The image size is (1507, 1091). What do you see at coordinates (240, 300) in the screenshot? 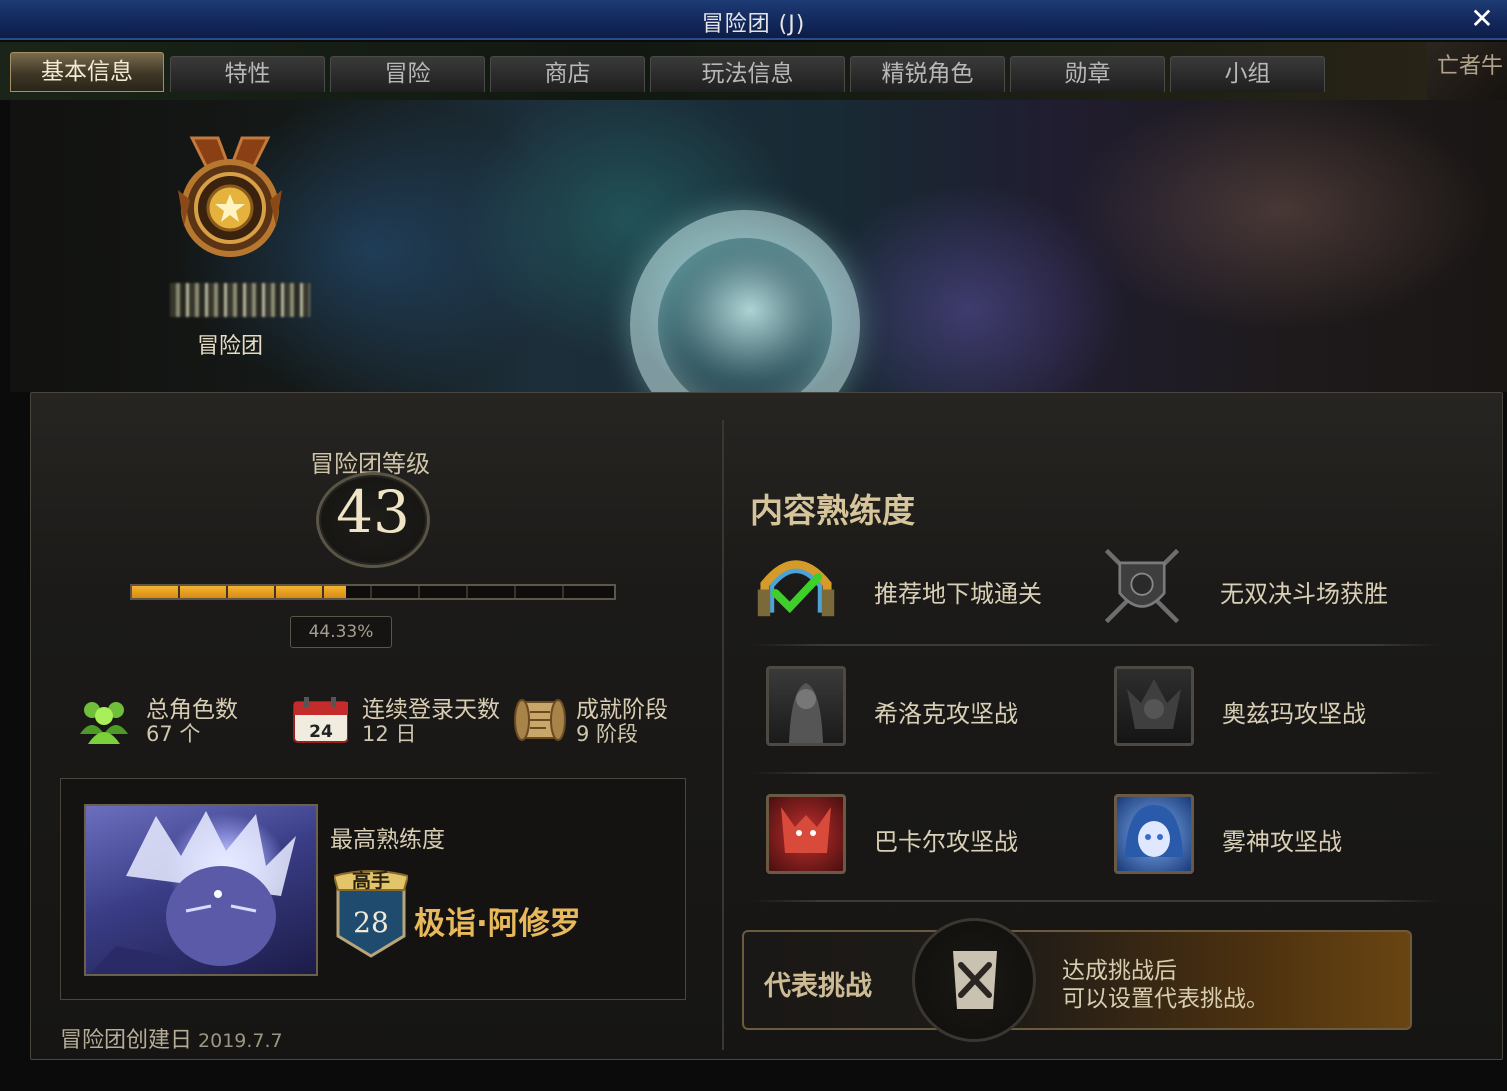
I see `guild-name-pixelated` at bounding box center [240, 300].